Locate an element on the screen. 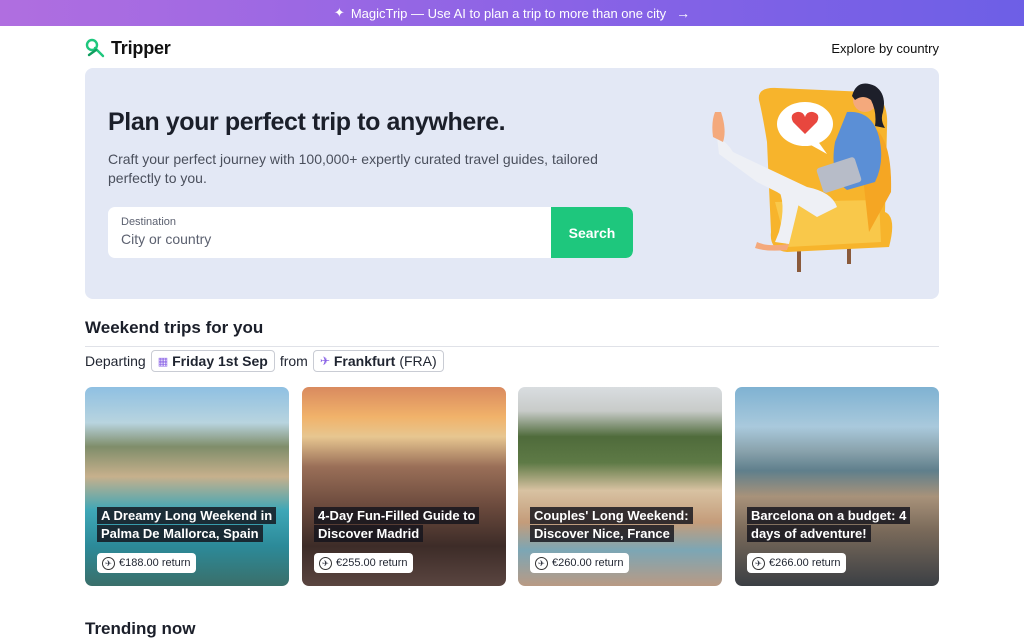 Image resolution: width=1024 pixels, height=640 pixels. calendar-icon: ▦ is located at coordinates (163, 361).